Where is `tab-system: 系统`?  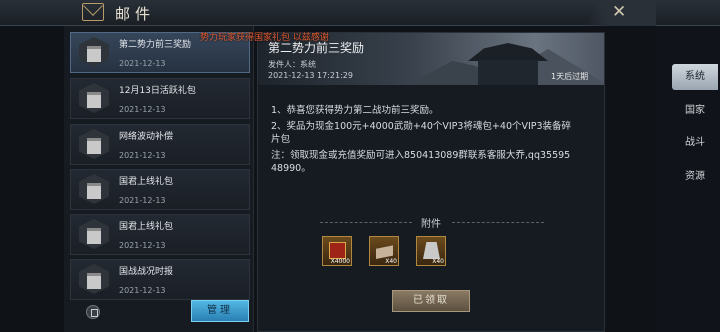
tab-system: 系统 is located at coordinates (695, 77).